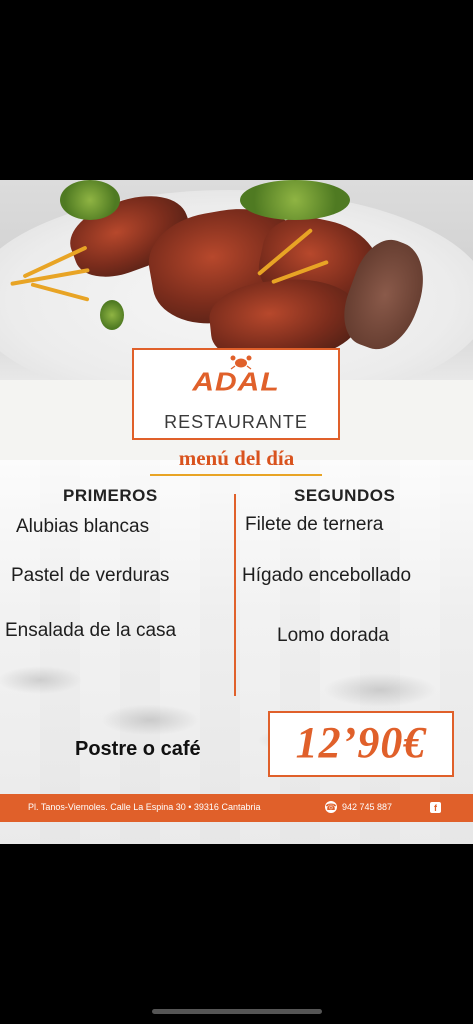  I want to click on primeros-item: Alubias blancas, so click(83, 526).